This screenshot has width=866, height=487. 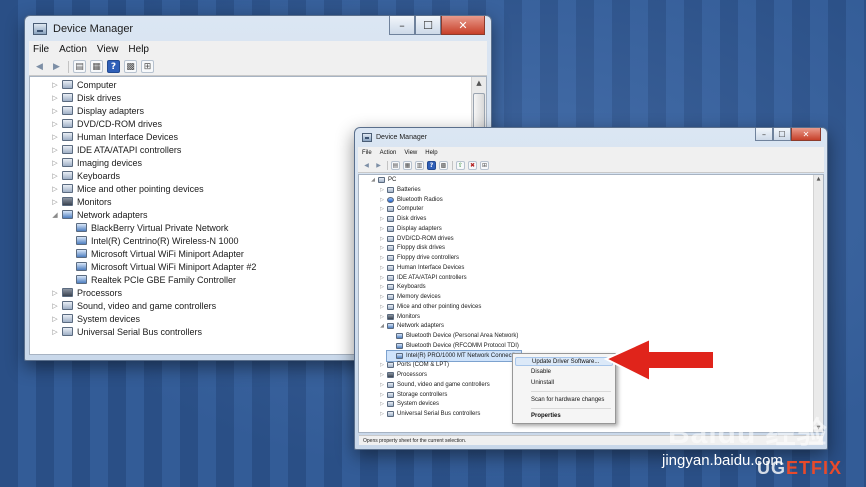 What do you see at coordinates (402, 219) in the screenshot?
I see `tree-item: ▷ Disk drives` at bounding box center [402, 219].